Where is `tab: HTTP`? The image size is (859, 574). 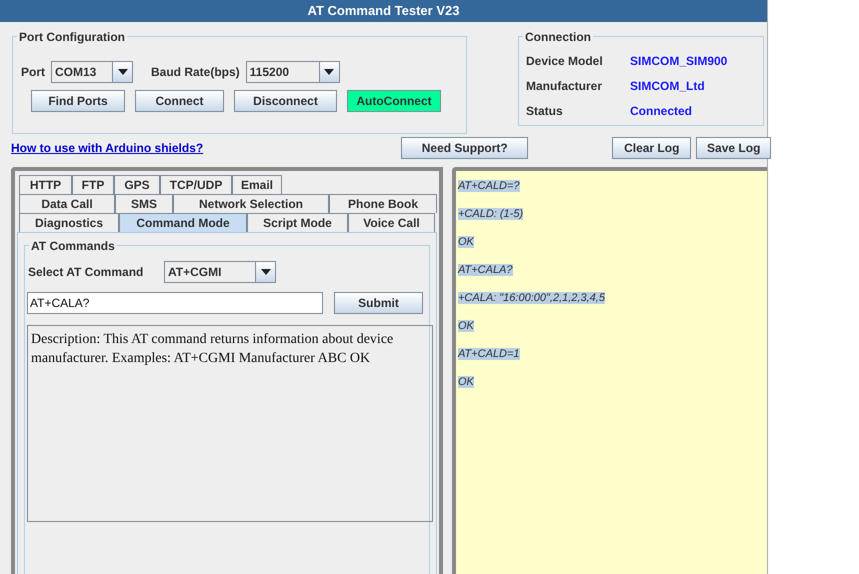 tab: HTTP is located at coordinates (45, 184).